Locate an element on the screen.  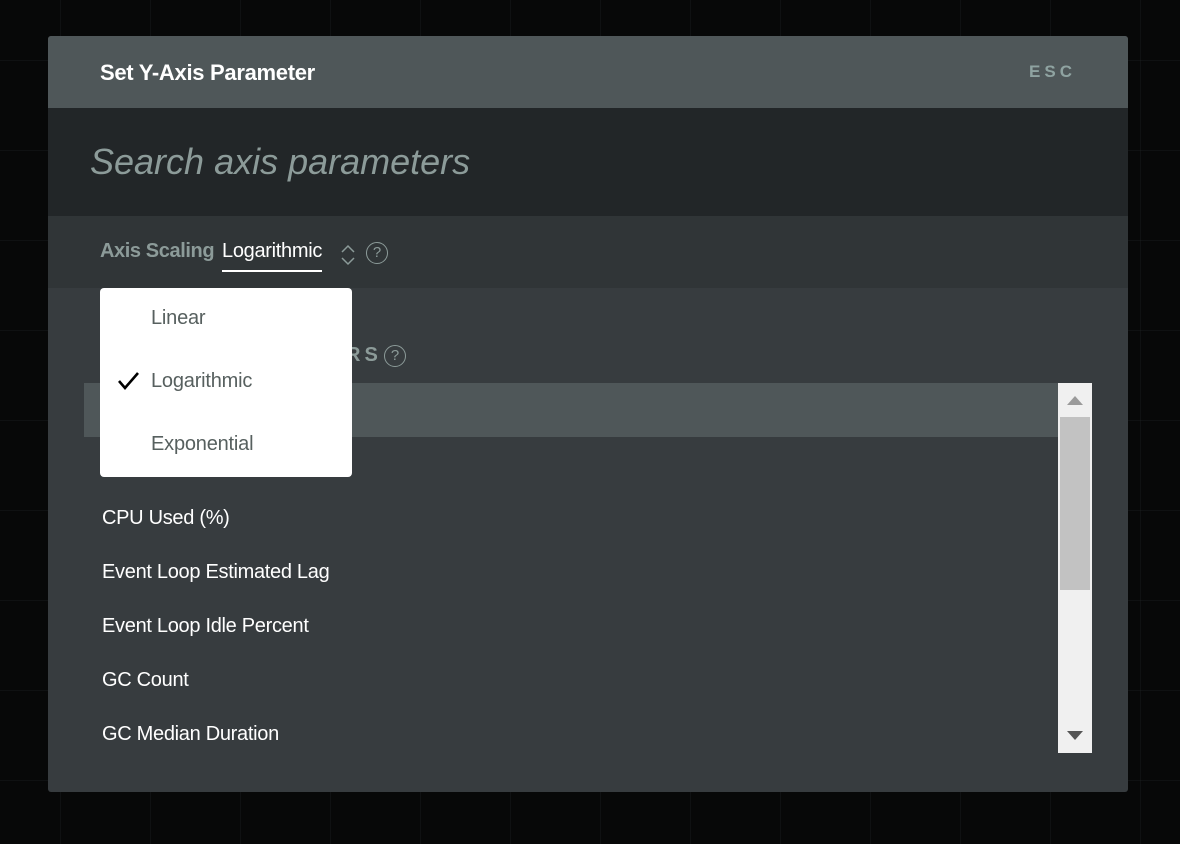
dropdown-option-logarithmic: Logarithmic is located at coordinates (226, 382).